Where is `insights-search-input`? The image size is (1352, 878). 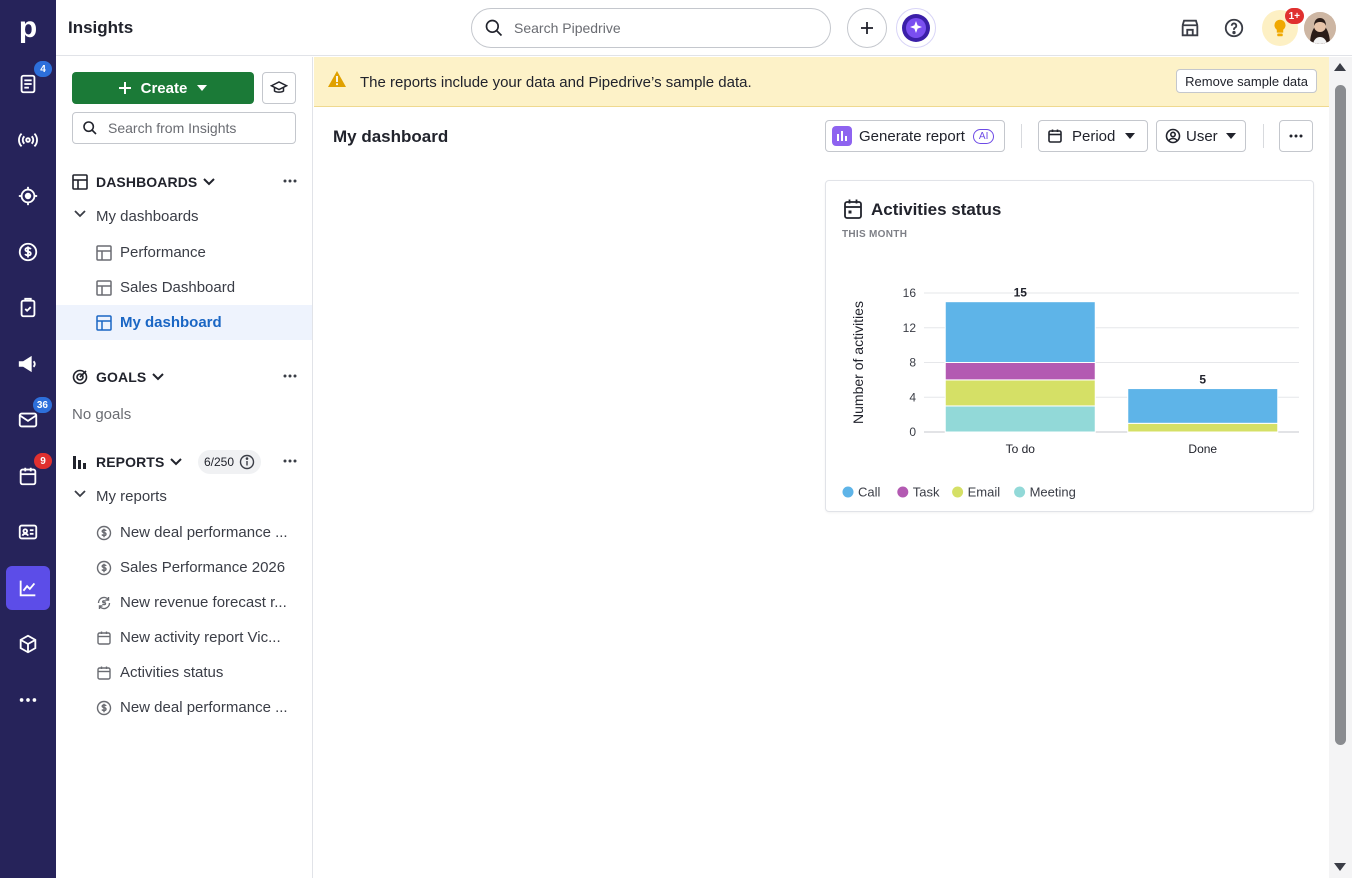
insights-search-input is located at coordinates (198, 128).